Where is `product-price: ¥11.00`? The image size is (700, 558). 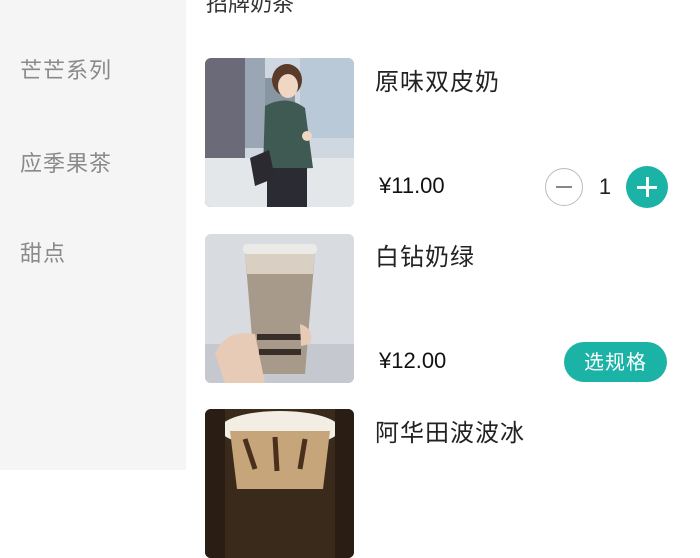 product-price: ¥11.00 is located at coordinates (412, 185).